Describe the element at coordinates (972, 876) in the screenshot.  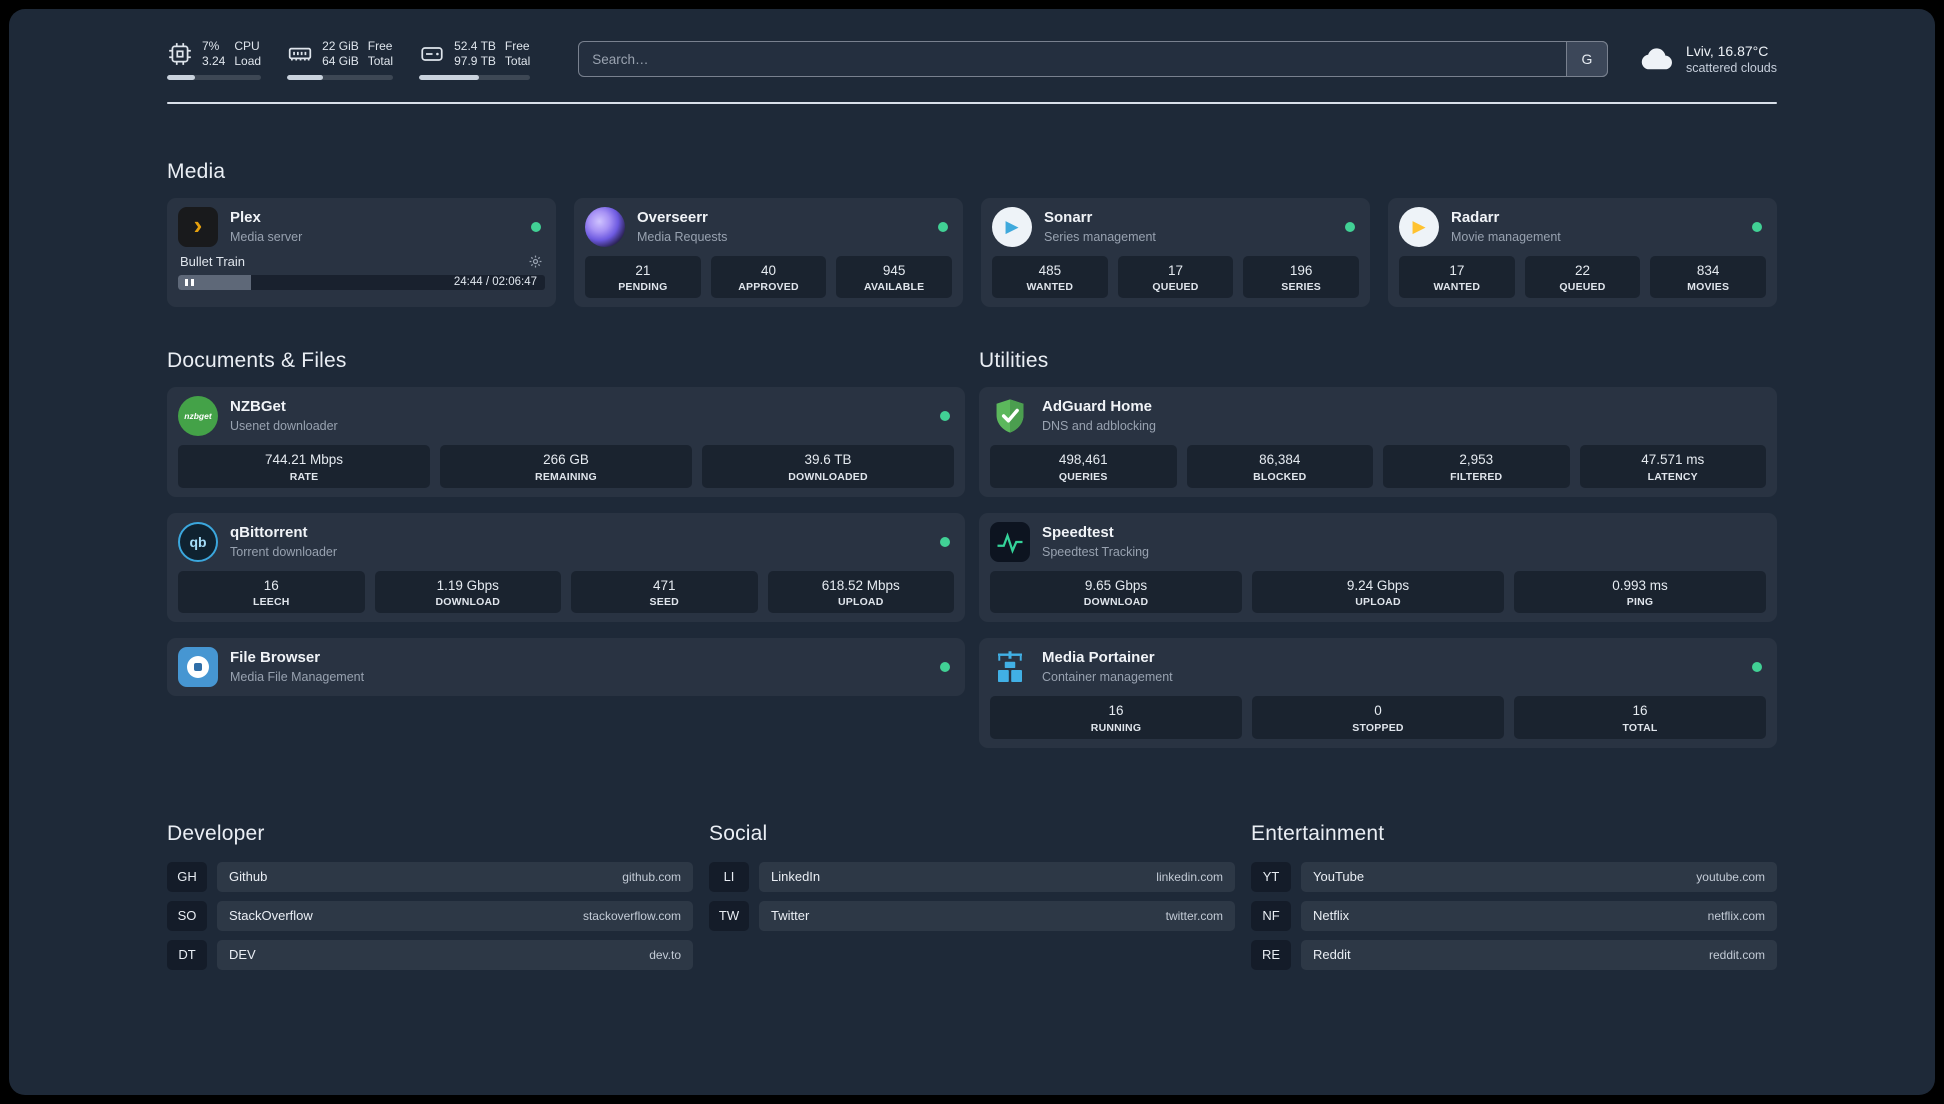
I see `bookmark-linkedin: LI LinkedIn linkedin.com` at that location.